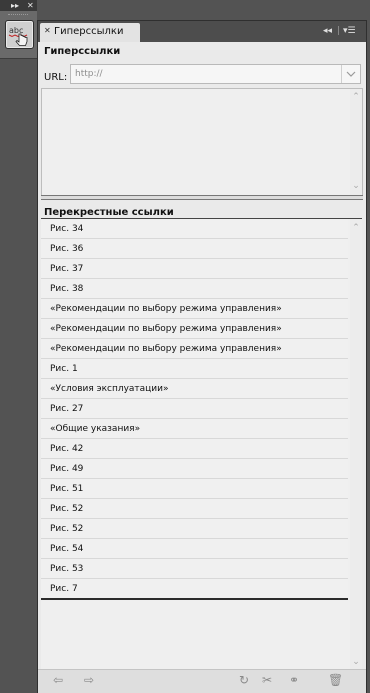 The width and height of the screenshot is (370, 693). What do you see at coordinates (327, 31) in the screenshot?
I see `double-chevron-left-icon: ◂◂` at bounding box center [327, 31].